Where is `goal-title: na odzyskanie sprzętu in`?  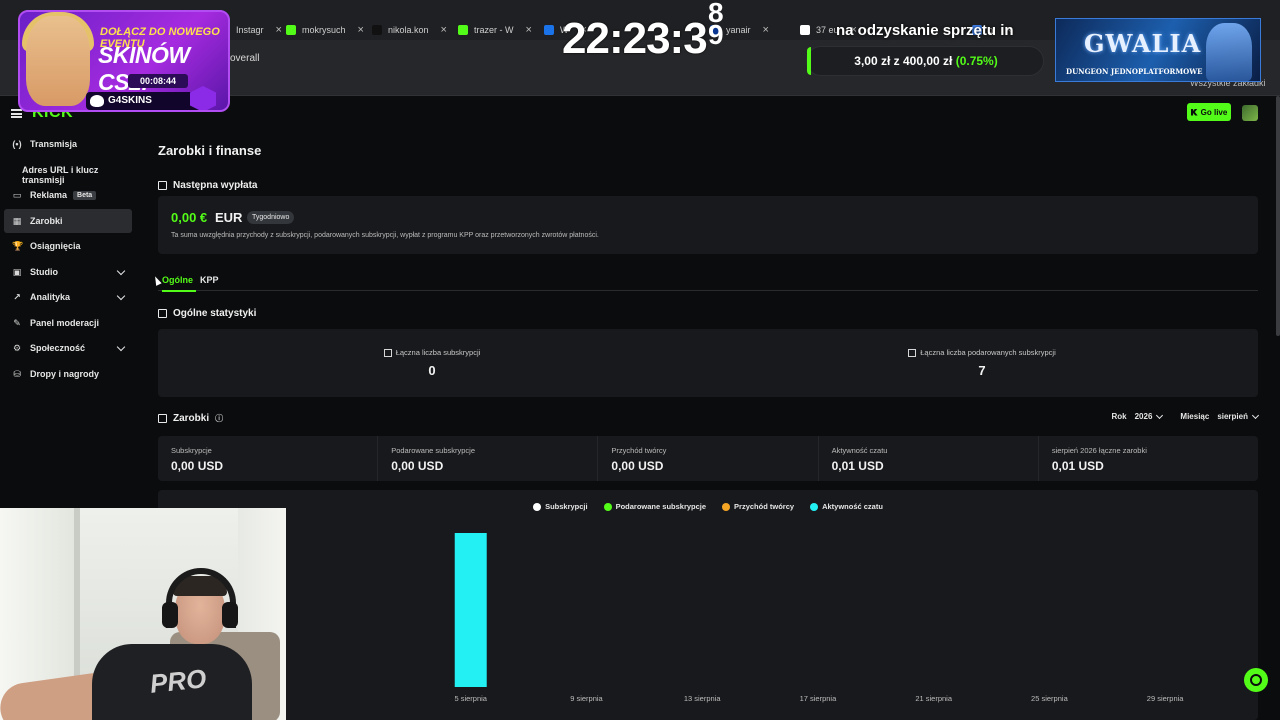 goal-title: na odzyskanie sprzętu in is located at coordinates (925, 30).